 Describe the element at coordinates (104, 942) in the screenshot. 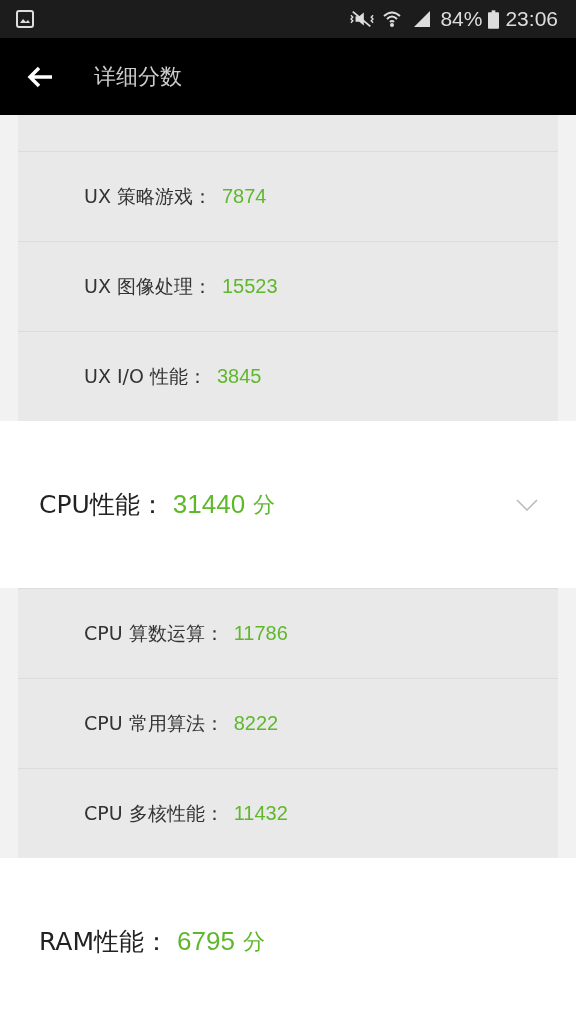

I see `section-title: RAM性能：` at that location.